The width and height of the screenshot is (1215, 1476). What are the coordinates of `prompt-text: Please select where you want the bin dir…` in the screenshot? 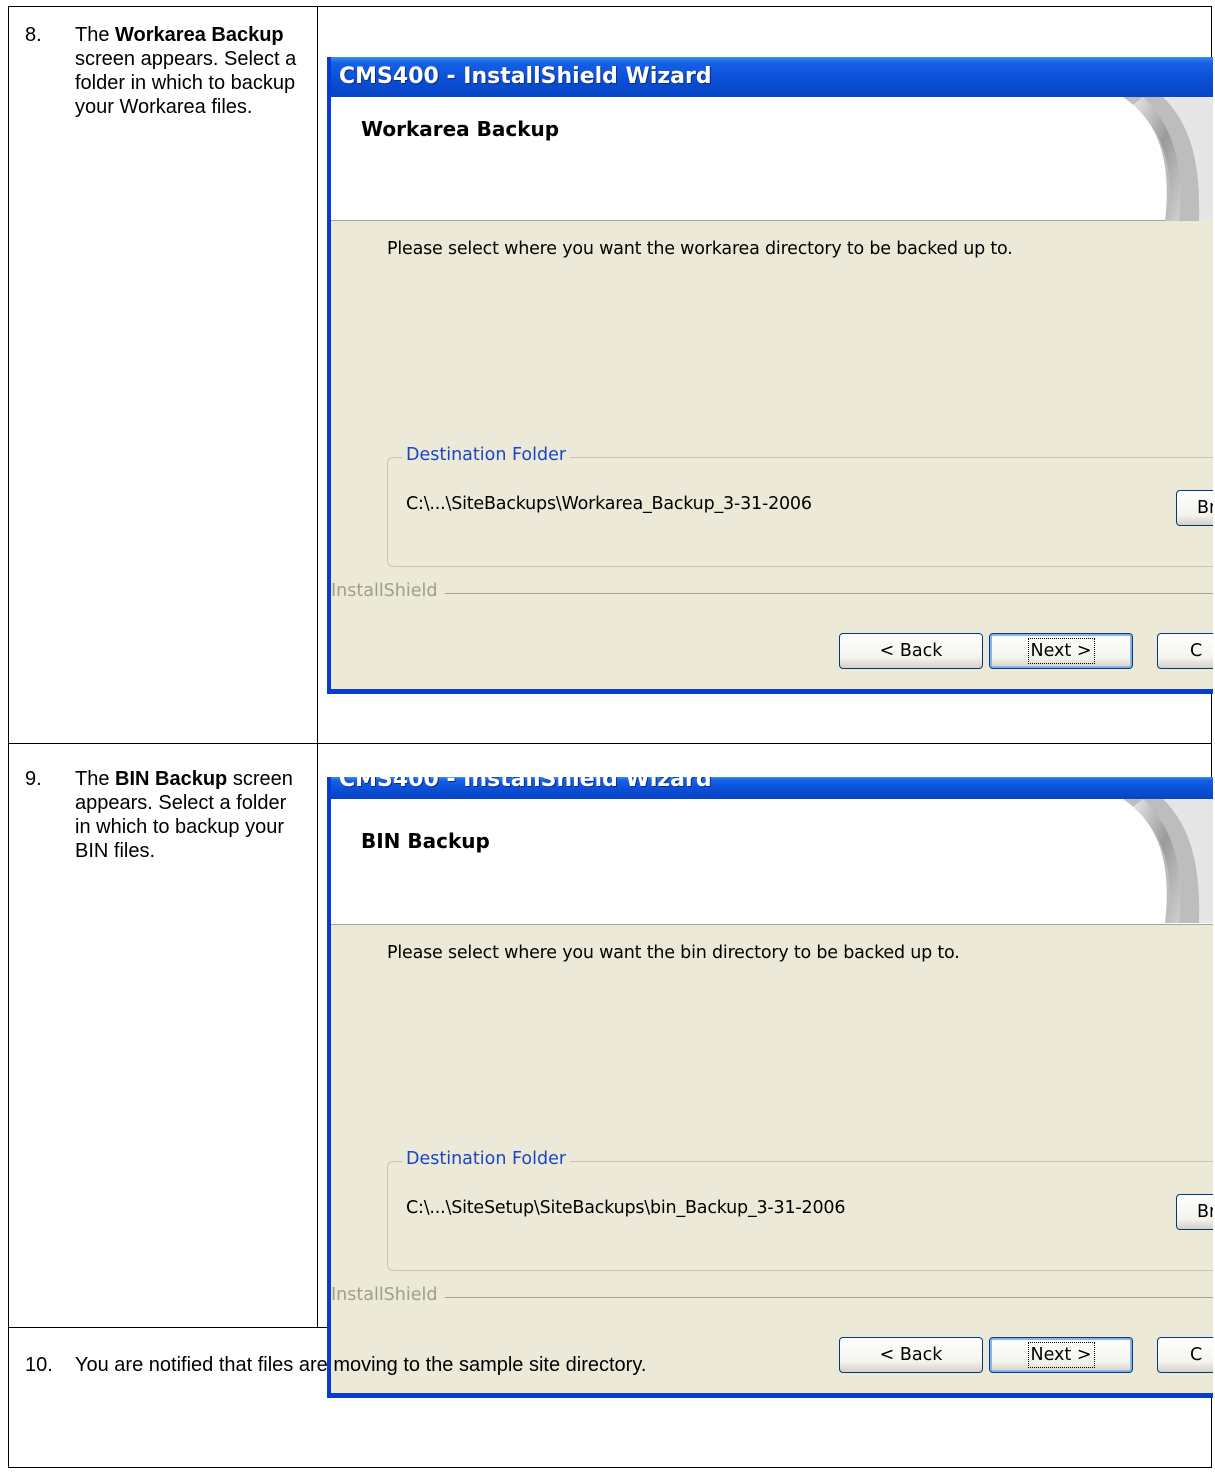 It's located at (673, 953).